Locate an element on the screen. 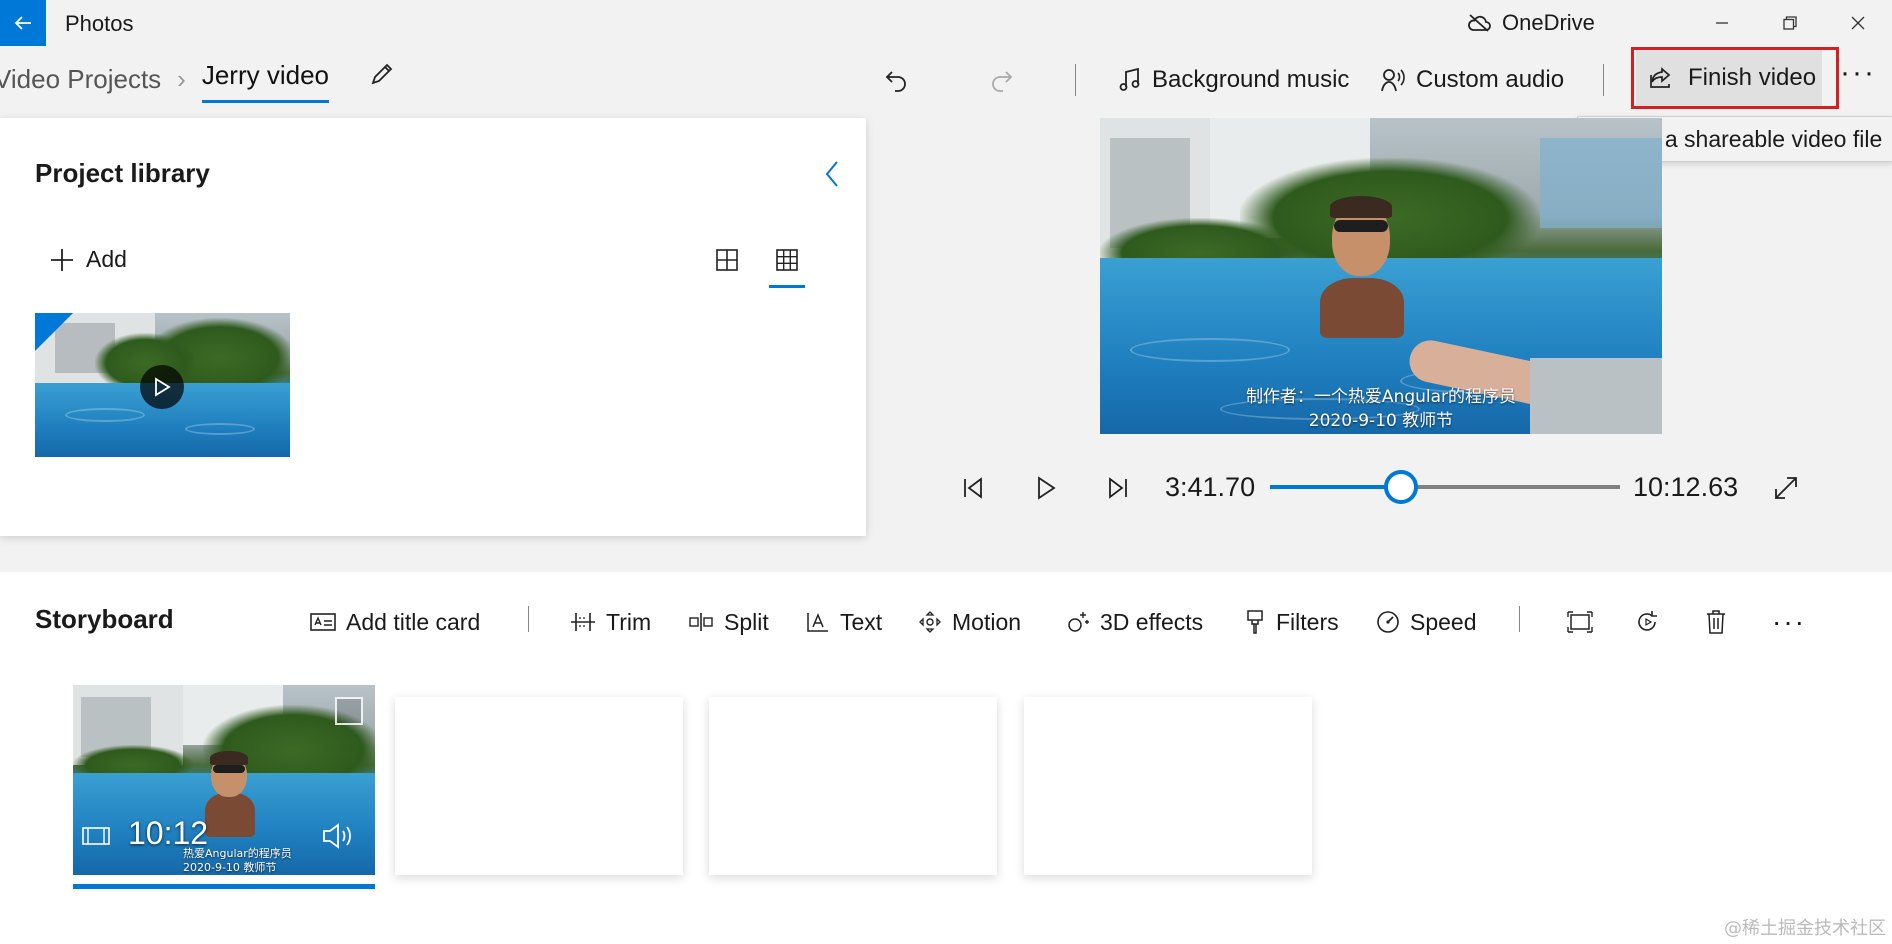 This screenshot has height=944, width=1892. seek-bar is located at coordinates (1445, 487).